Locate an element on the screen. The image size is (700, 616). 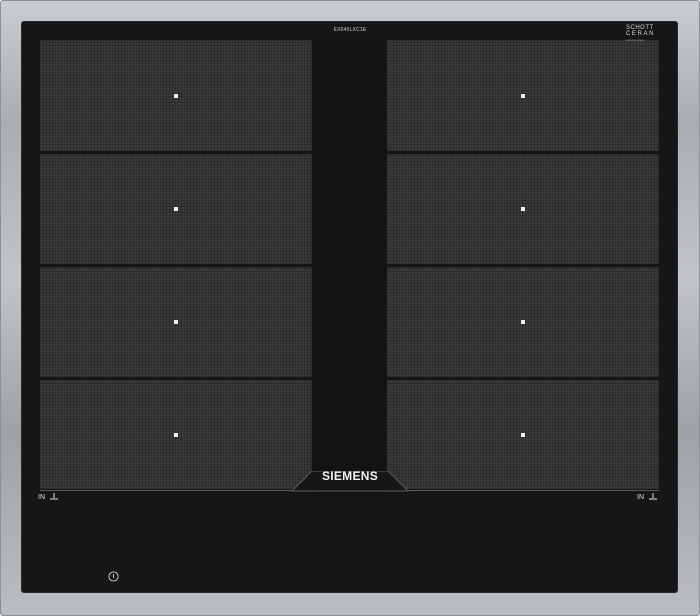
power-button is located at coordinates (113, 575).